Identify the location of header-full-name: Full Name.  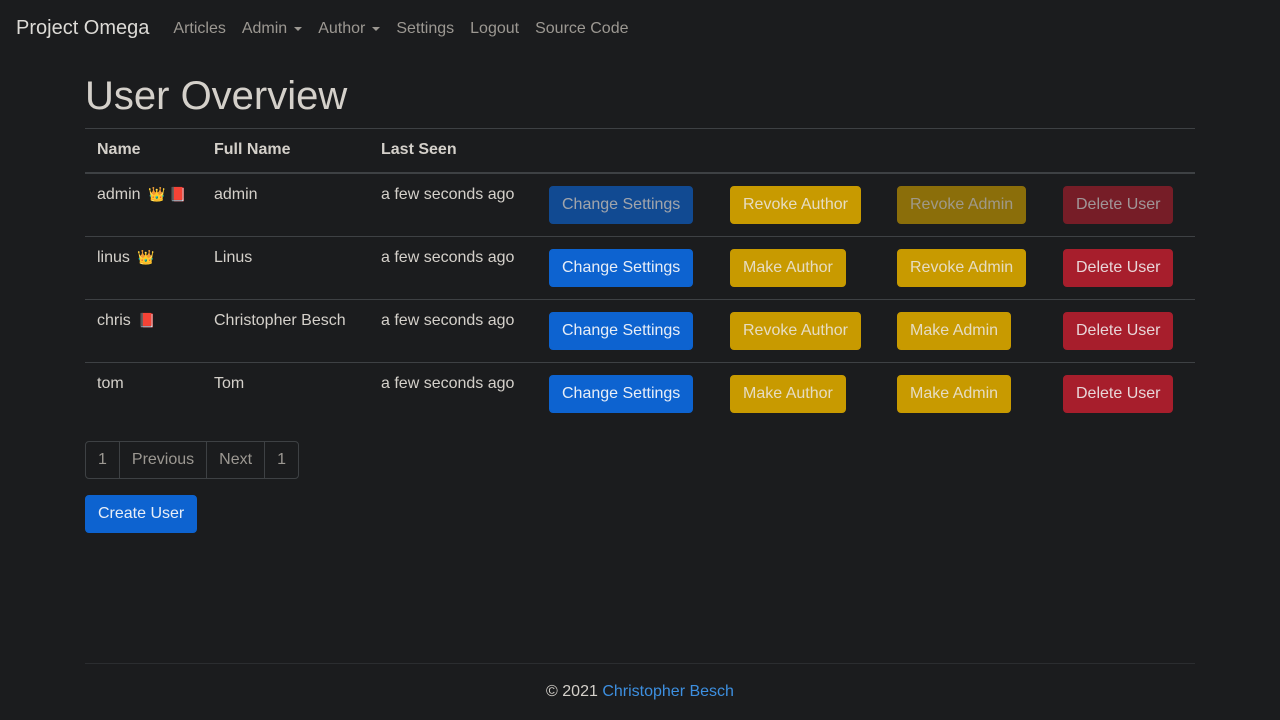
(252, 150).